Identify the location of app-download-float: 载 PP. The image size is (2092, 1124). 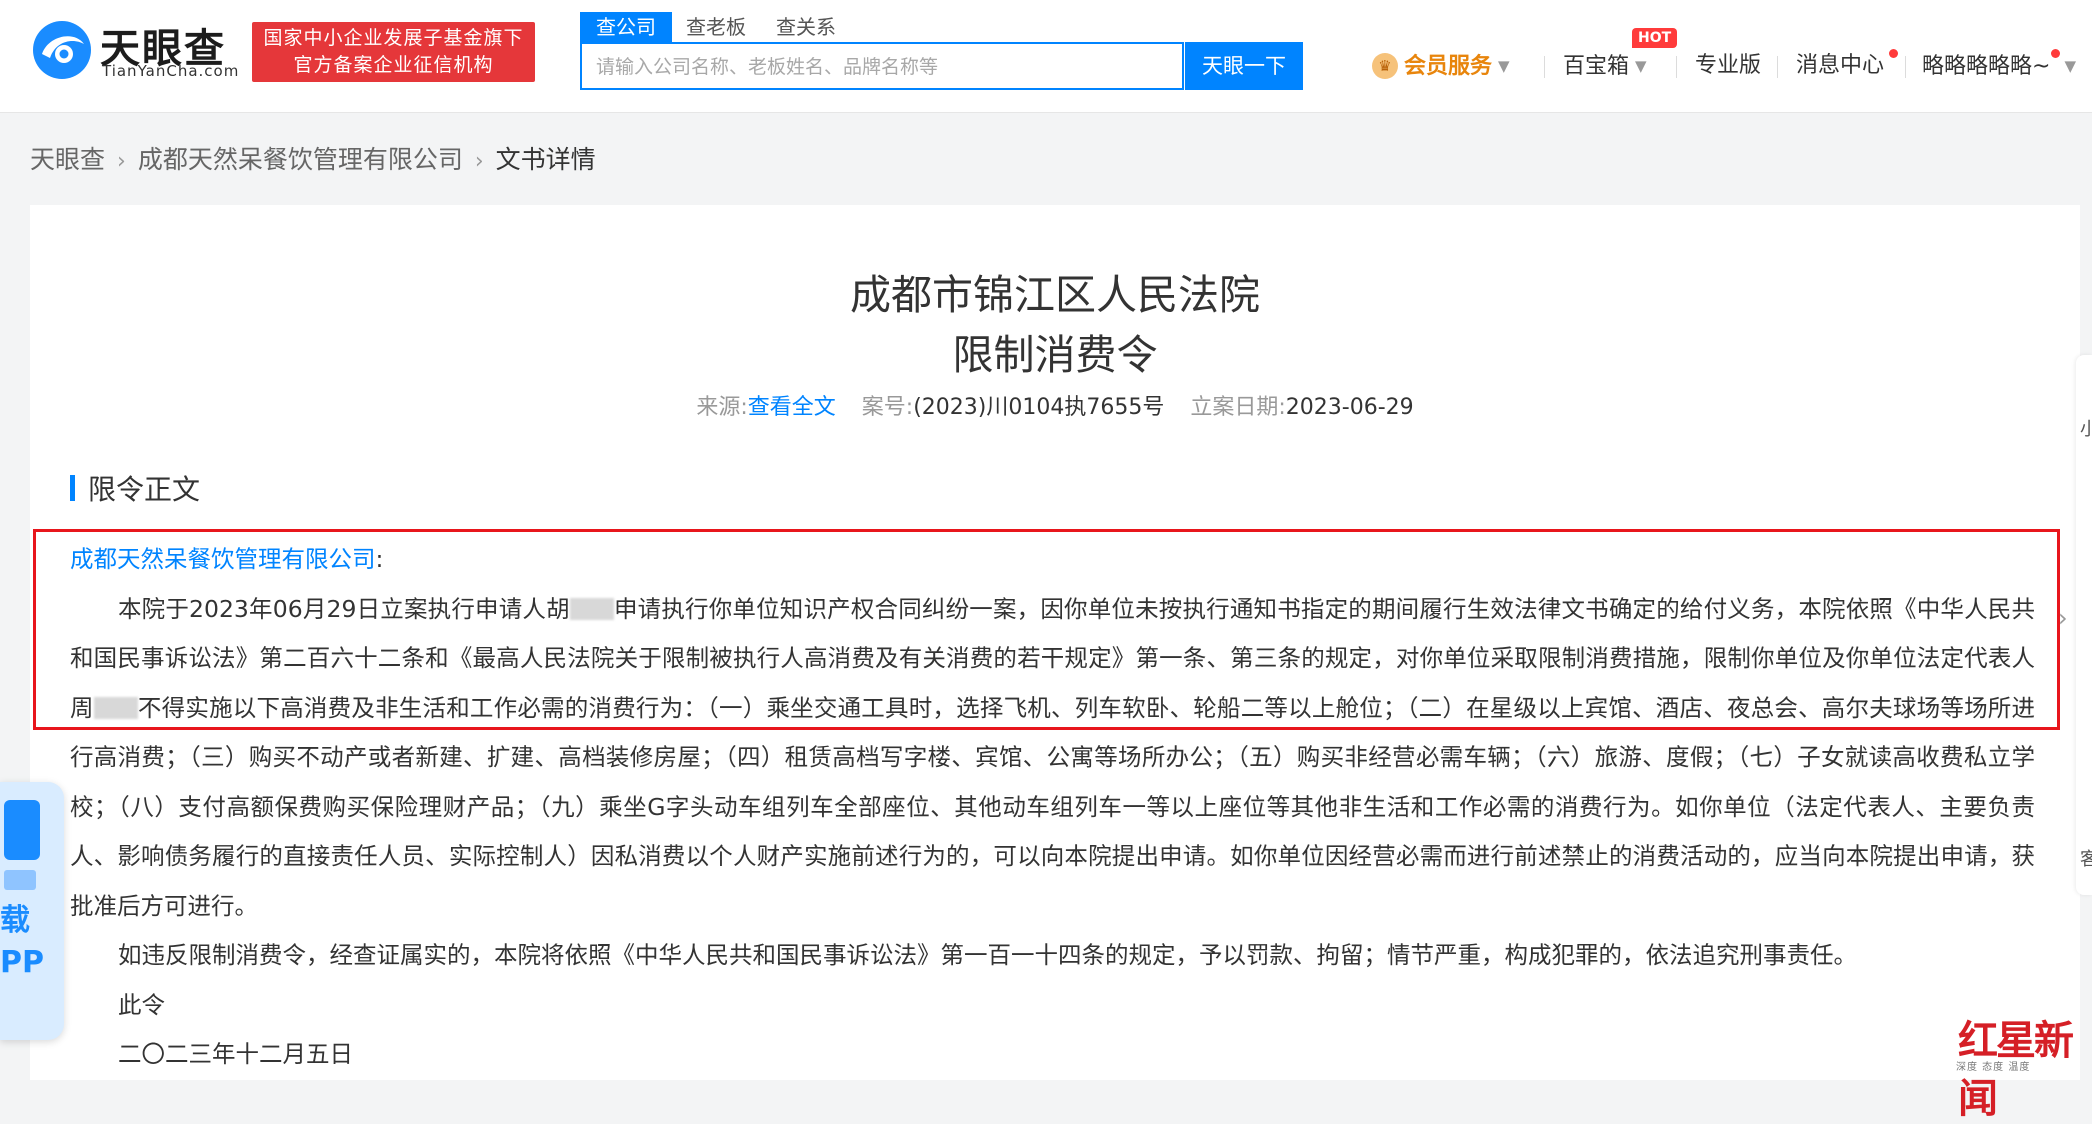
(32, 911).